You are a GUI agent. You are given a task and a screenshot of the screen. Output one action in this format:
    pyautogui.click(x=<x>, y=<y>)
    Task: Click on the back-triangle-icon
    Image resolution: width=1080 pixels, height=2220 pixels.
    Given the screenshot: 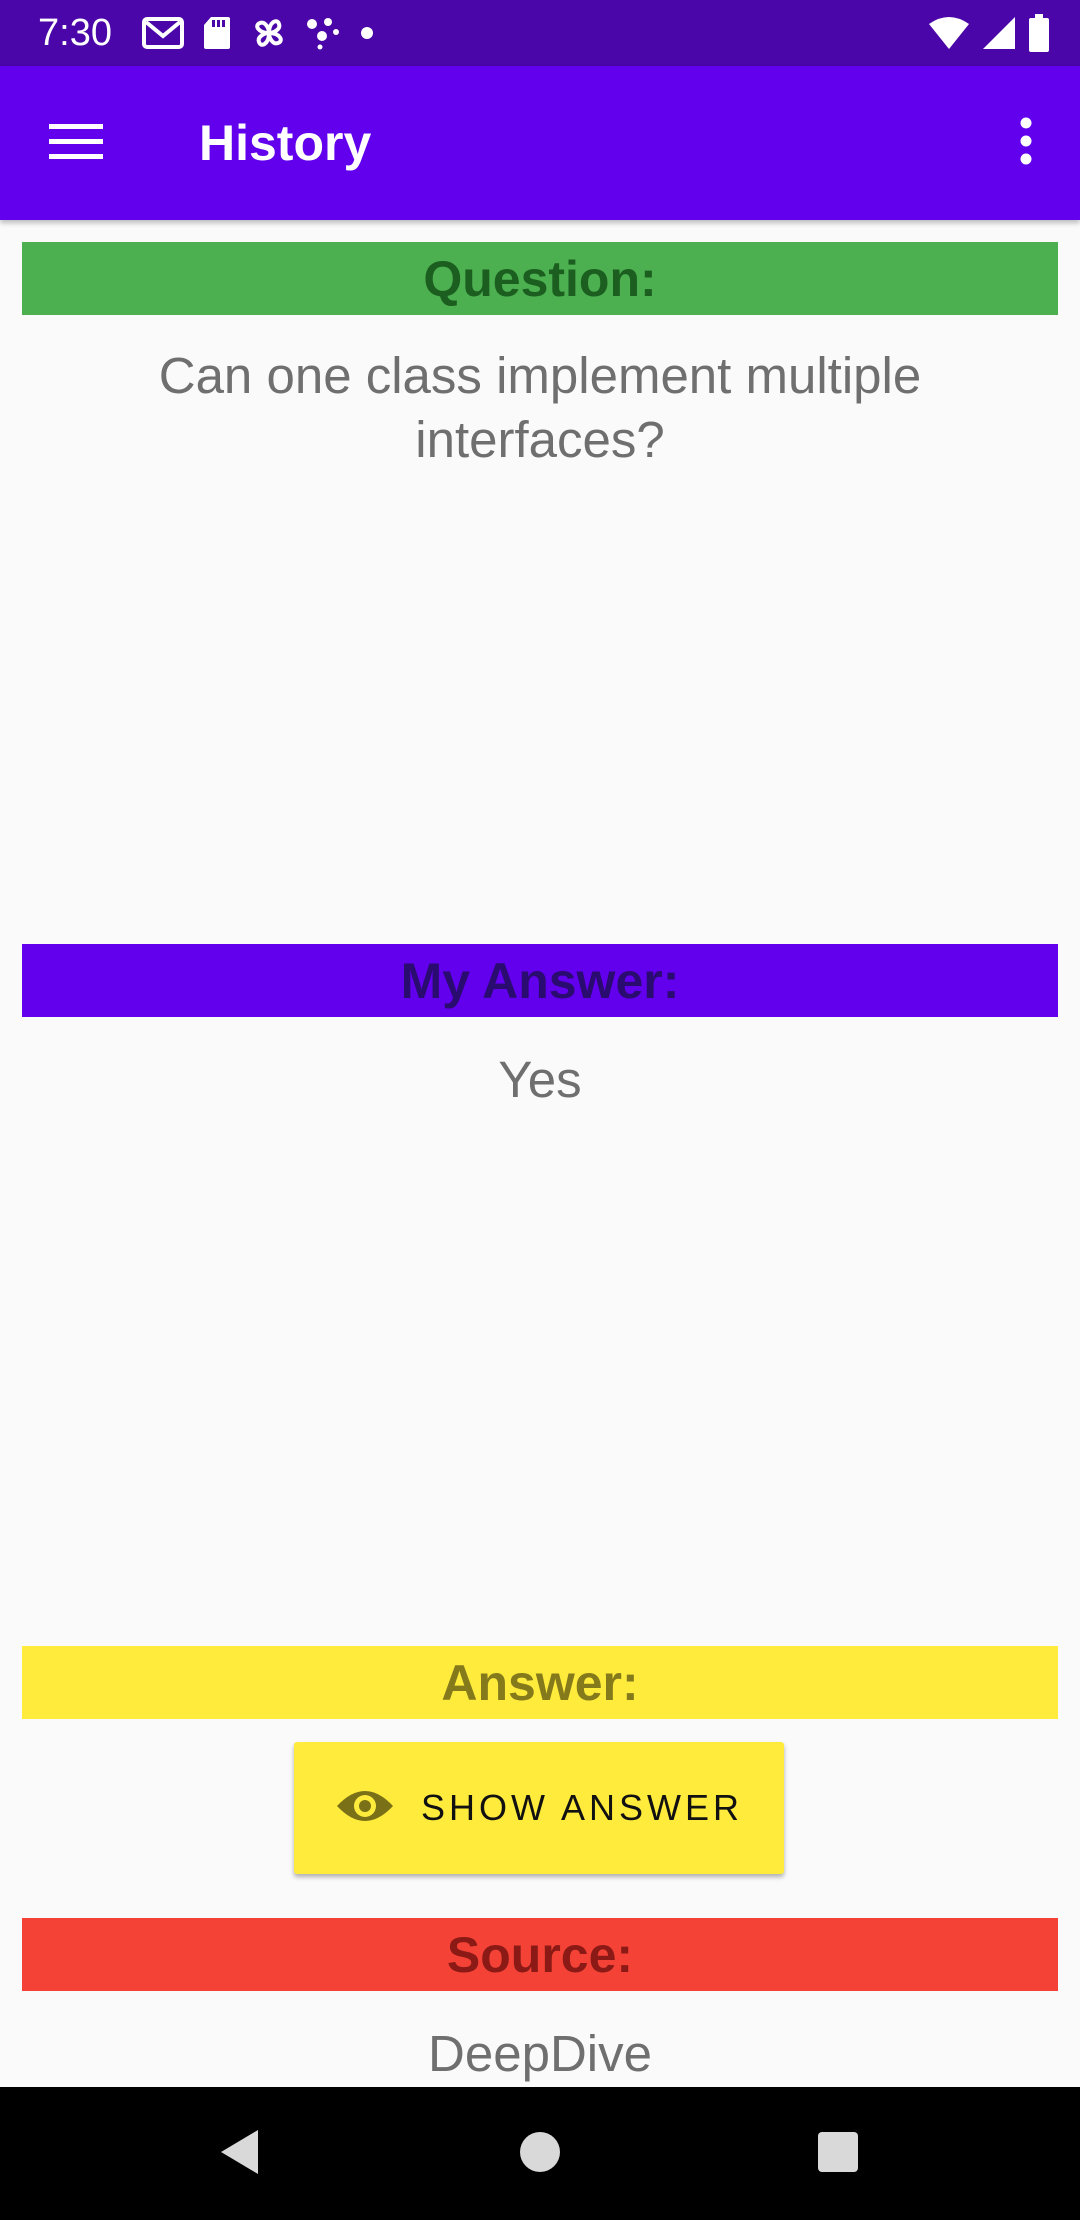 What is the action you would take?
    pyautogui.click(x=240, y=2154)
    